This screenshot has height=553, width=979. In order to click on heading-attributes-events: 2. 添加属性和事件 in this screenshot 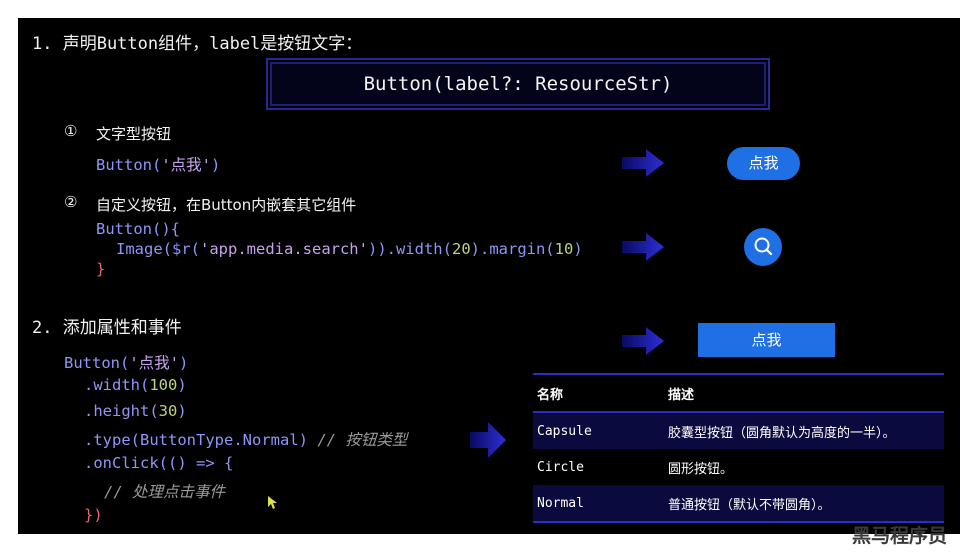, I will do `click(107, 328)`.